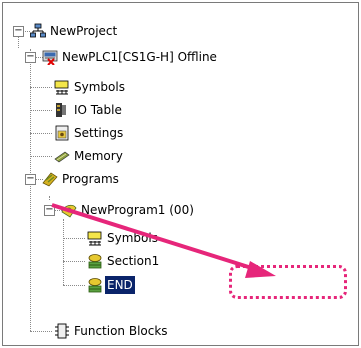  I want to click on tree-item-programs: − Programs, so click(100, 179).